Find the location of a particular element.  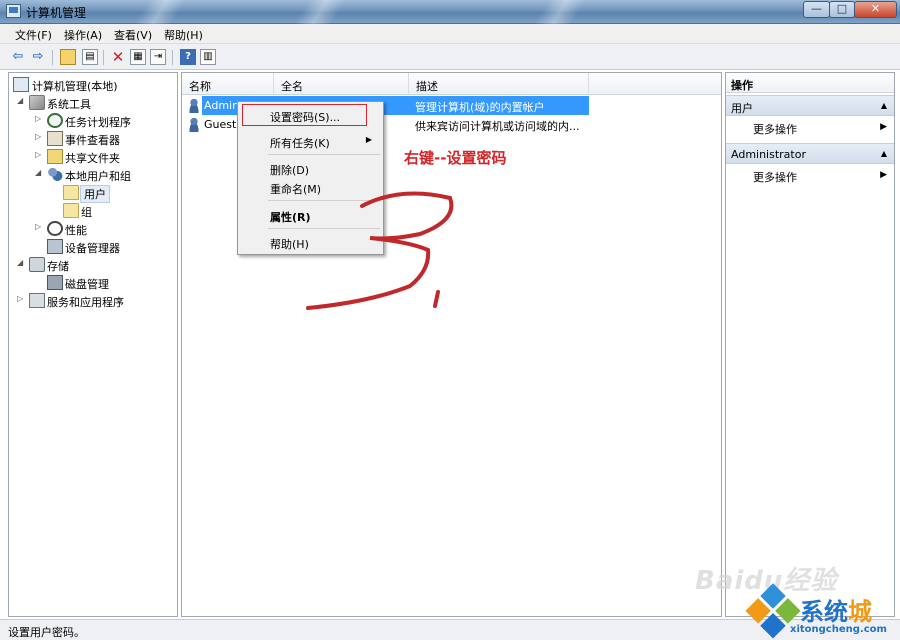

list-header: 名称 全名 描述 is located at coordinates (451, 84).